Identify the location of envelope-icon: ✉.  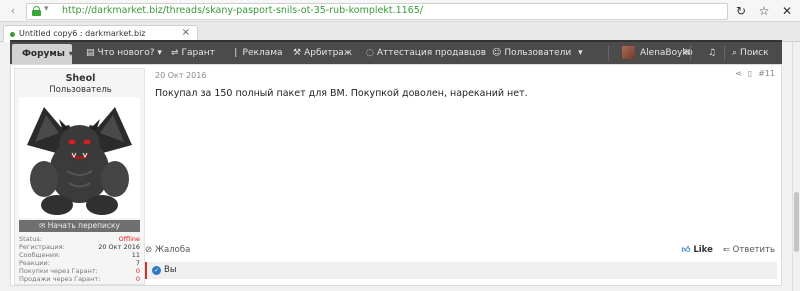
(43, 225).